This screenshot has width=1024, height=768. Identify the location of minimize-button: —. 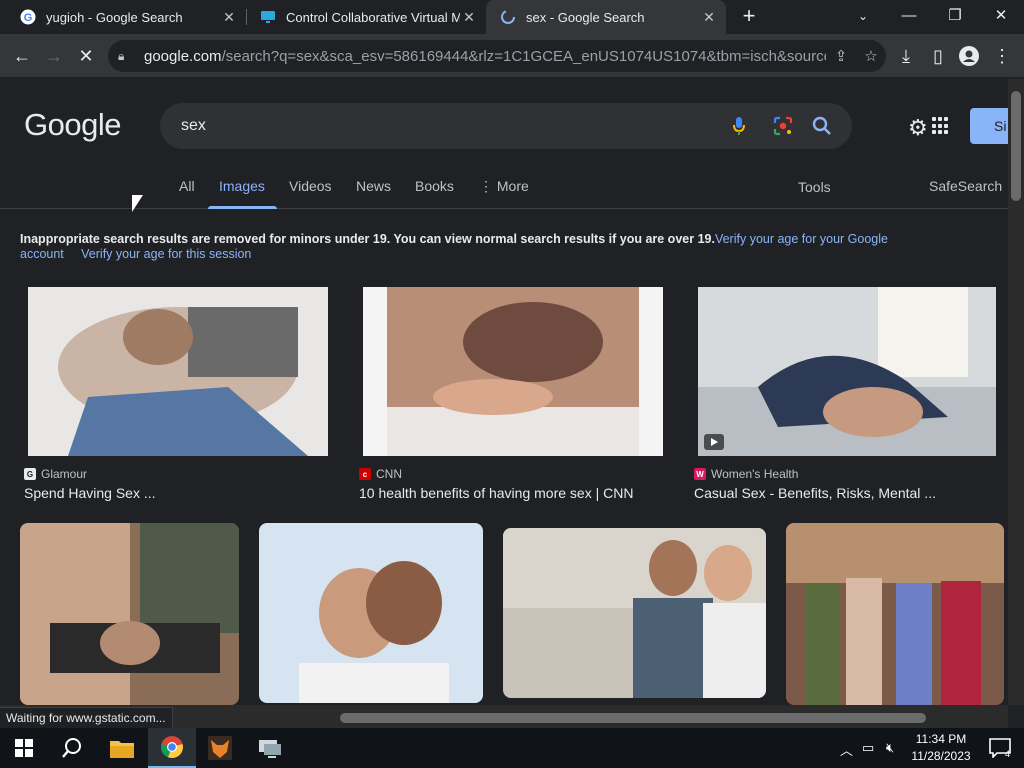
(909, 17).